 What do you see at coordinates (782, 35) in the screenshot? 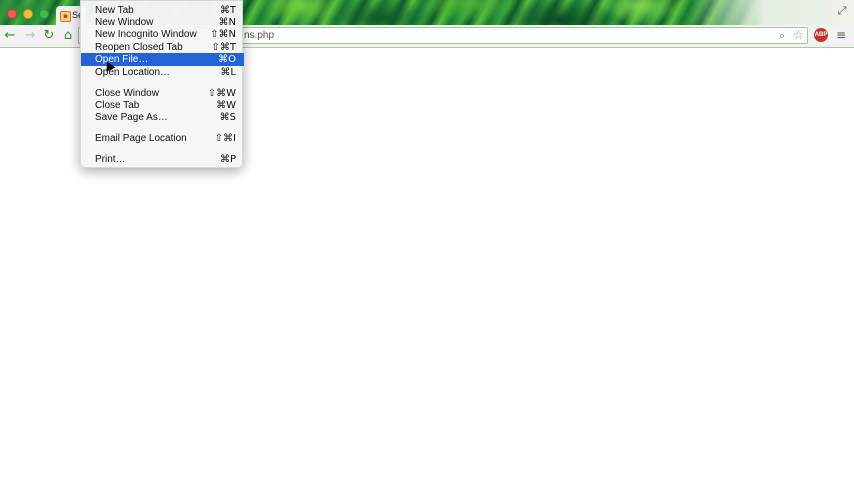
I see `zoom-icon: ⌕` at bounding box center [782, 35].